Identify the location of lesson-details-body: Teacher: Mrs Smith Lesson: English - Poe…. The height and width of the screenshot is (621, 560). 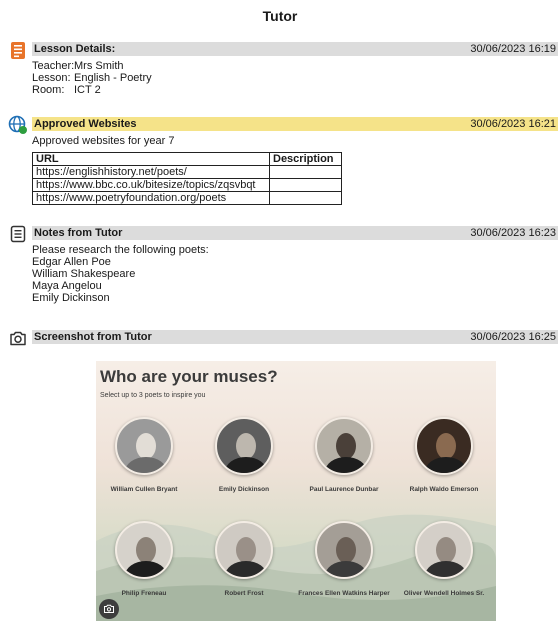
(92, 78).